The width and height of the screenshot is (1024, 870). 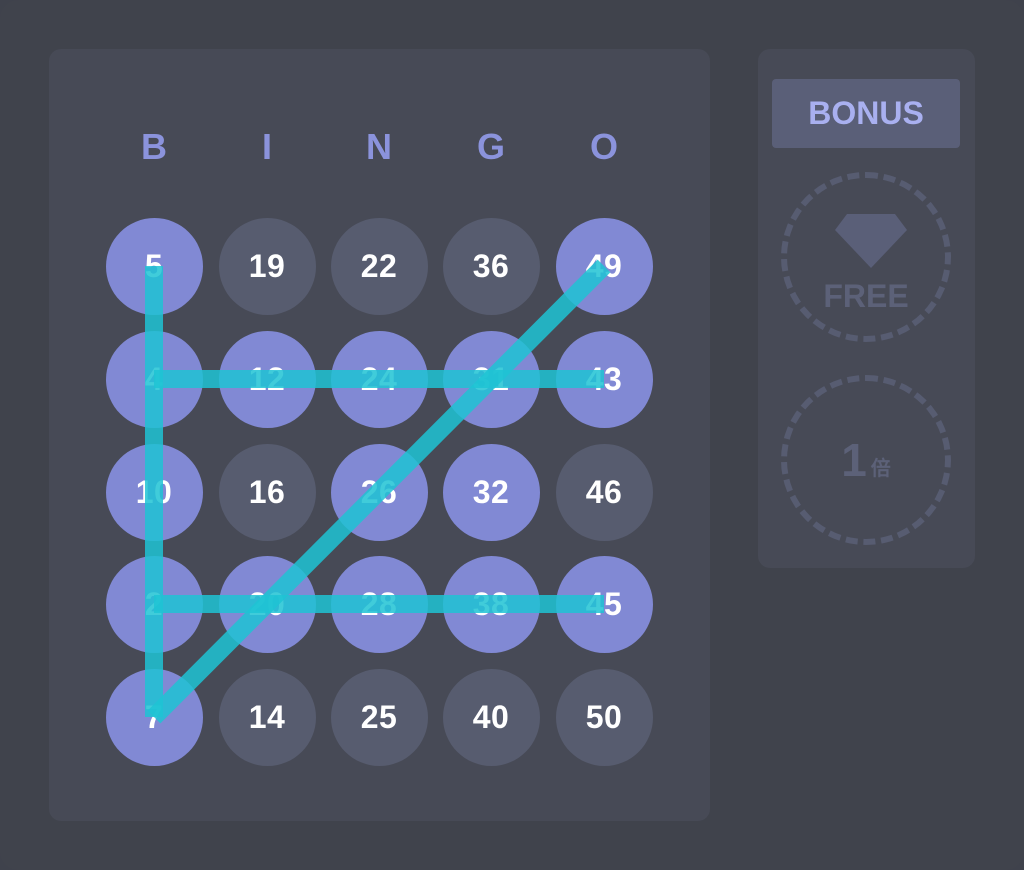 I want to click on bingo-cell-25: 25, so click(x=379, y=717).